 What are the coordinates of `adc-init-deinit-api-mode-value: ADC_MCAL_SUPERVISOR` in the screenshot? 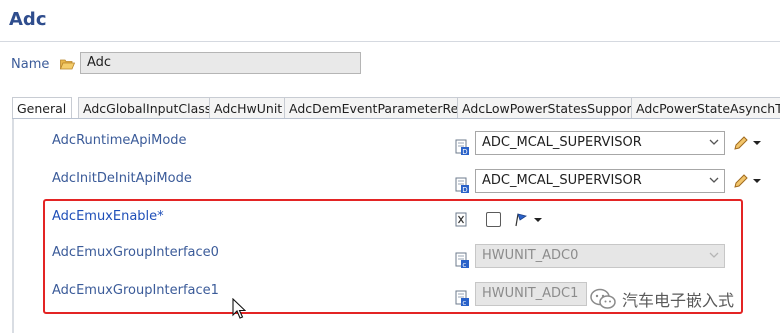 It's located at (562, 180).